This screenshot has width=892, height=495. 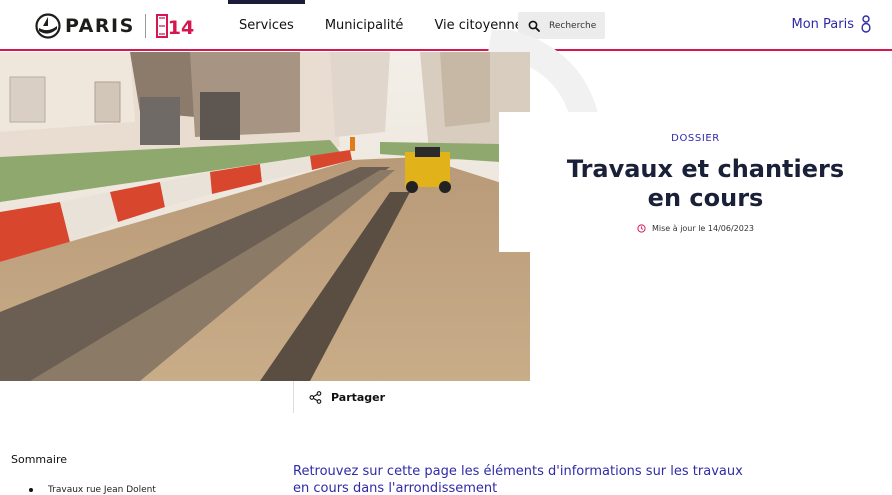 I want to click on share-icon, so click(x=315, y=397).